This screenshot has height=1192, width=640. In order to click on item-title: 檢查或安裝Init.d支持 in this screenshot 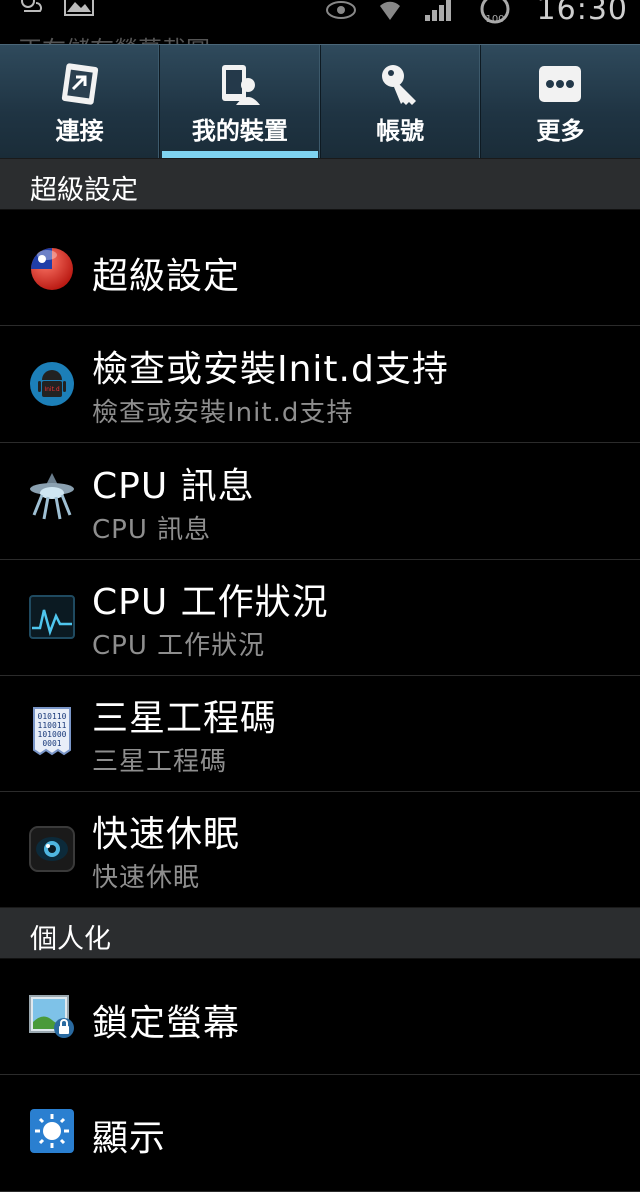, I will do `click(270, 369)`.